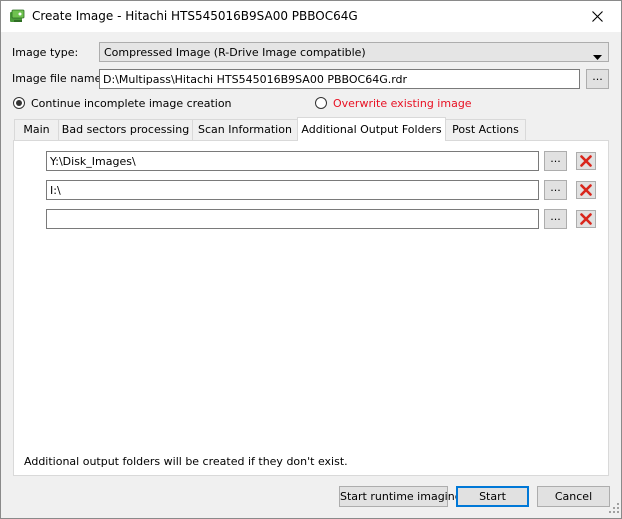 This screenshot has width=622, height=519. I want to click on tab-bad-sectors-processing: Bad sectors processing, so click(125, 129).